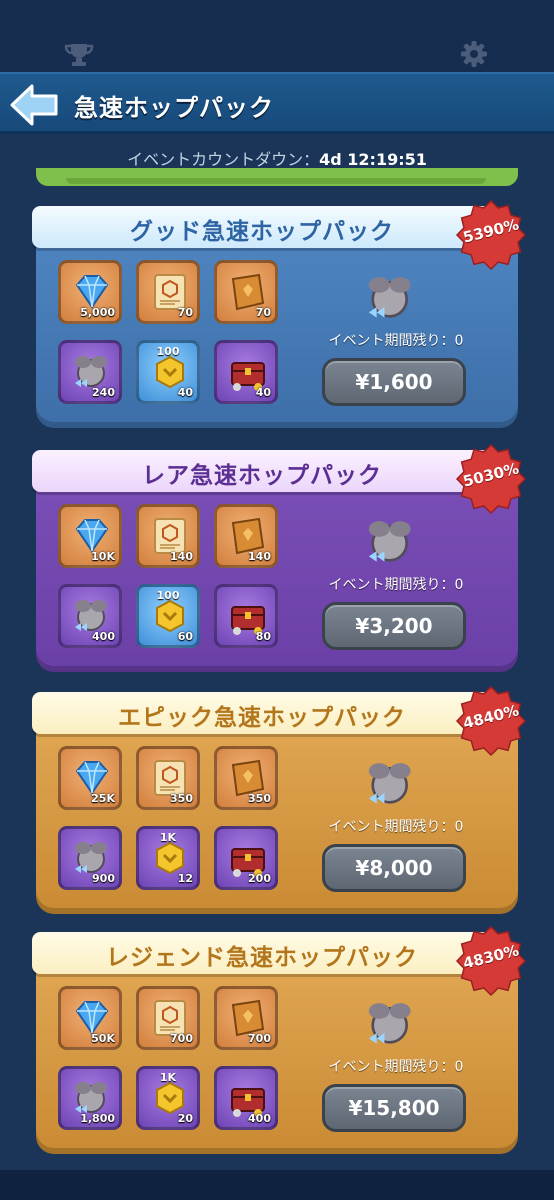 Image resolution: width=554 pixels, height=1200 pixels. Describe the element at coordinates (34, 105) in the screenshot. I see `back-arrow-icon` at that location.